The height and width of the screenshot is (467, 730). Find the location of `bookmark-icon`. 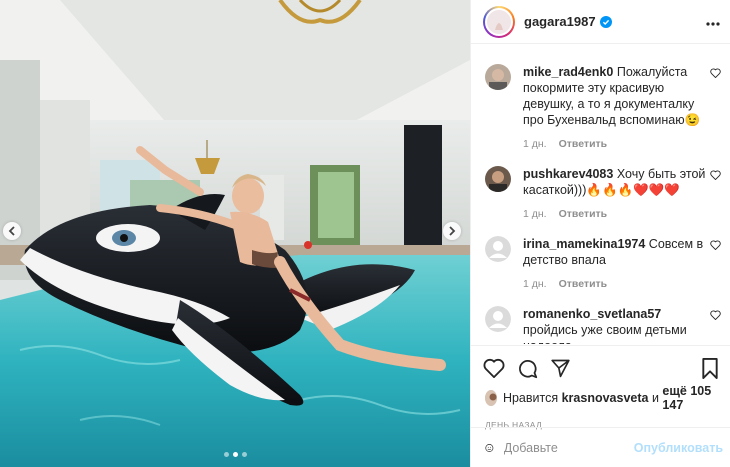

bookmark-icon is located at coordinates (710, 368).